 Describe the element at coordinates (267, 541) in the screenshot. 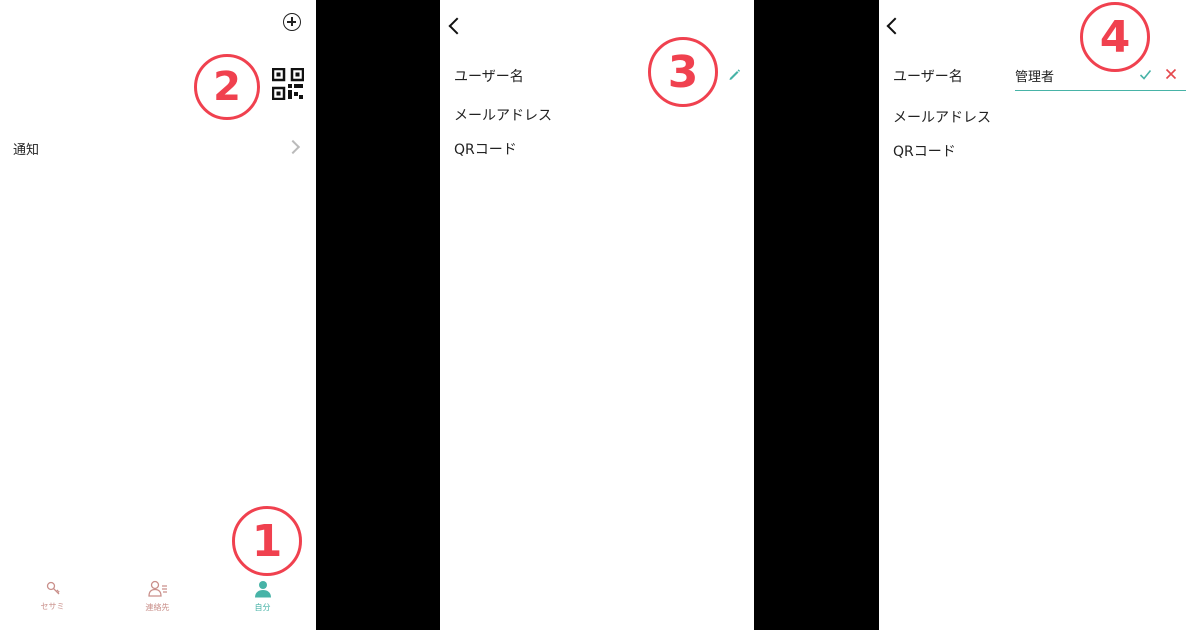

I see `annotation-marker-1: 1` at that location.